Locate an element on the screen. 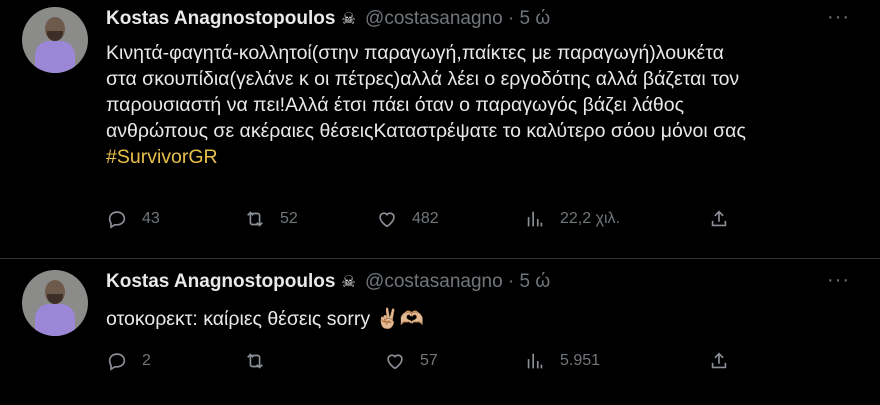 The height and width of the screenshot is (405, 880). like-count: 482 is located at coordinates (425, 218).